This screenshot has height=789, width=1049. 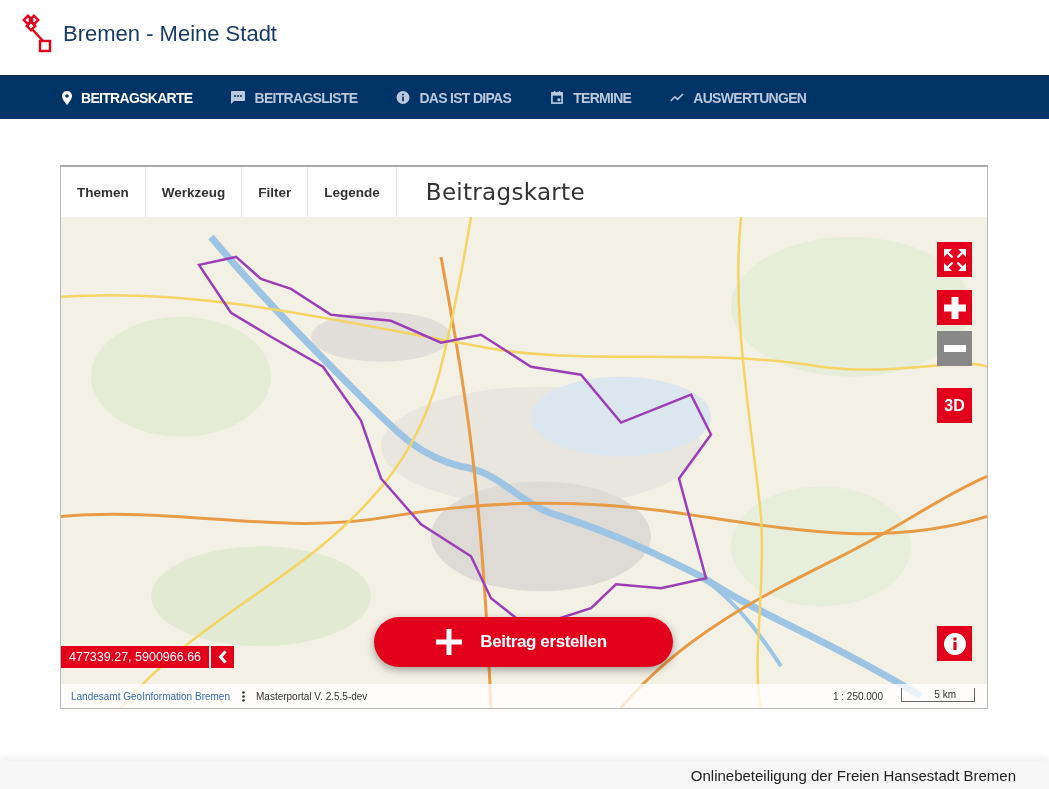 What do you see at coordinates (853, 775) in the screenshot?
I see `footer-text: Onlinebeteiligung der Freien Hansestadt Bremen` at bounding box center [853, 775].